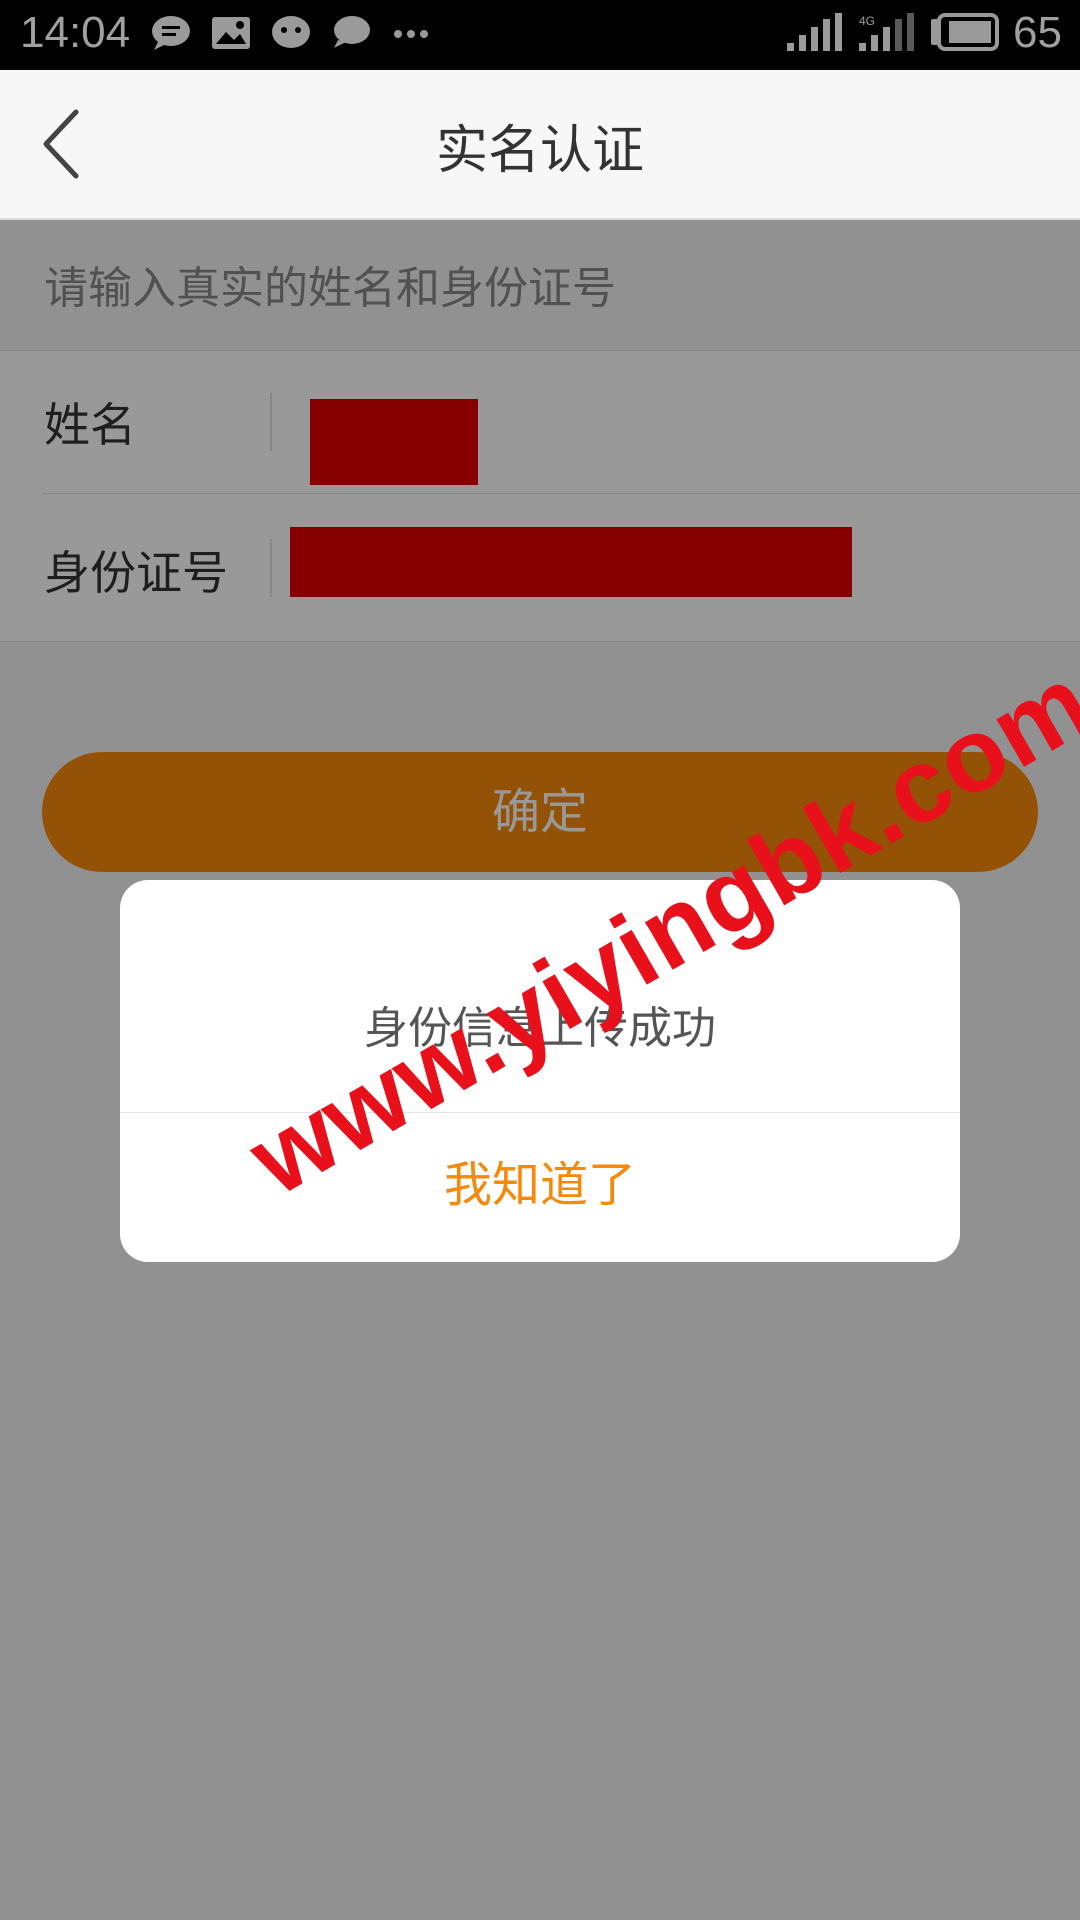 Image resolution: width=1080 pixels, height=1920 pixels. Describe the element at coordinates (887, 32) in the screenshot. I see `signal-4g-icon: 4G` at that location.